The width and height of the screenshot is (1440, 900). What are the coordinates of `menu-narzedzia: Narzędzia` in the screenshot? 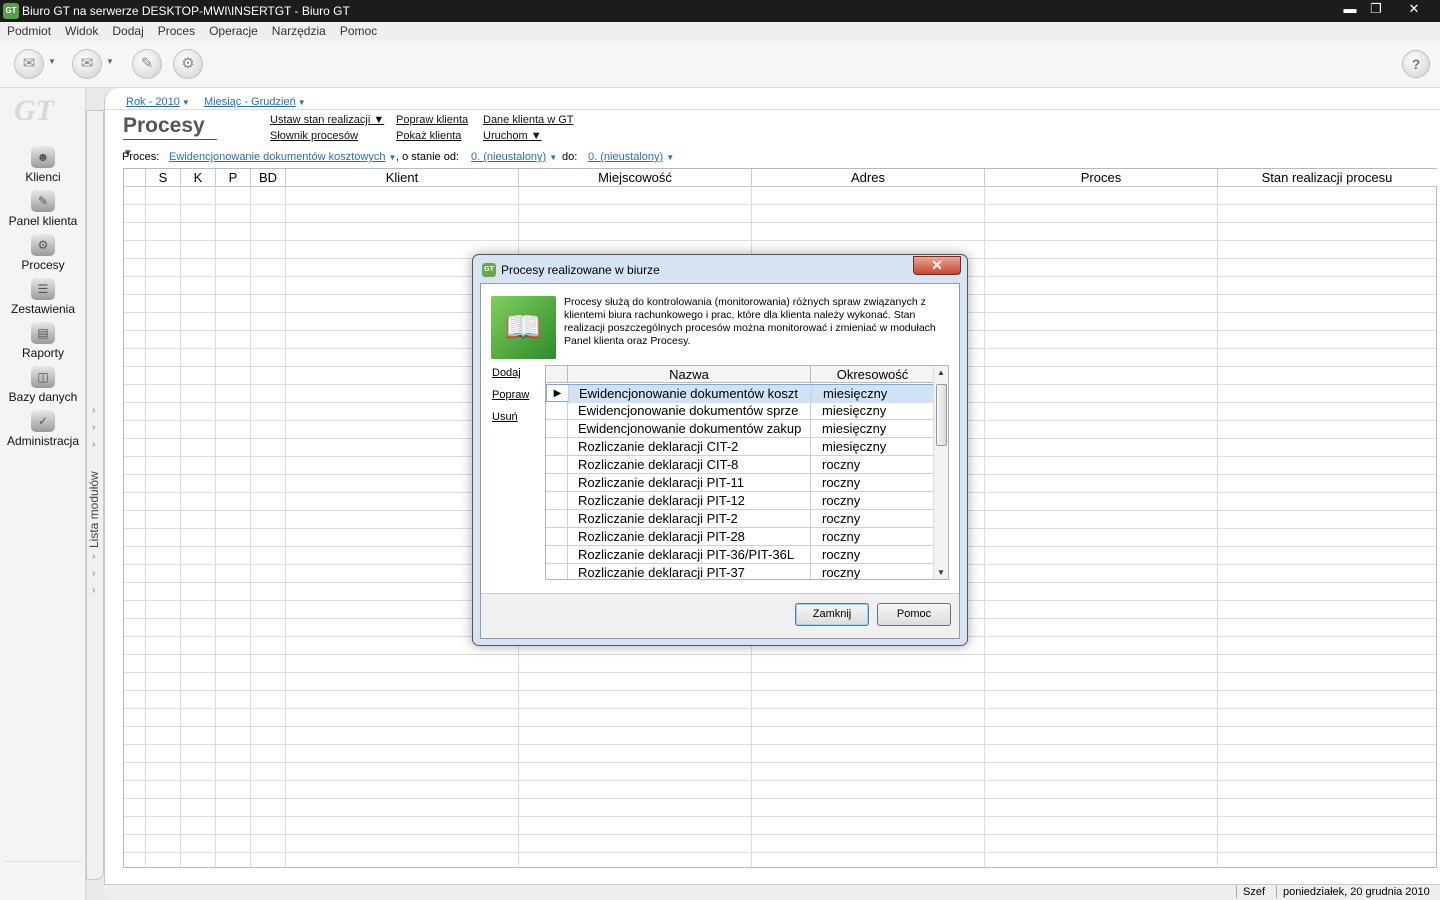 It's located at (299, 30).